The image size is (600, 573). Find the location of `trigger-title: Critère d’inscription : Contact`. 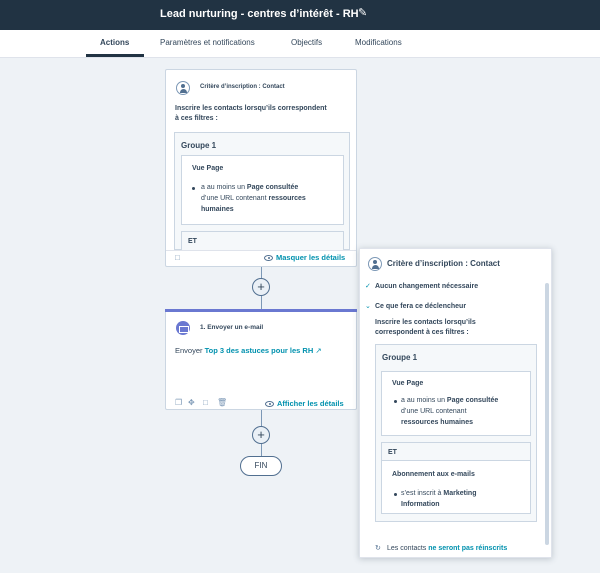

trigger-title: Critère d’inscription : Contact is located at coordinates (242, 87).